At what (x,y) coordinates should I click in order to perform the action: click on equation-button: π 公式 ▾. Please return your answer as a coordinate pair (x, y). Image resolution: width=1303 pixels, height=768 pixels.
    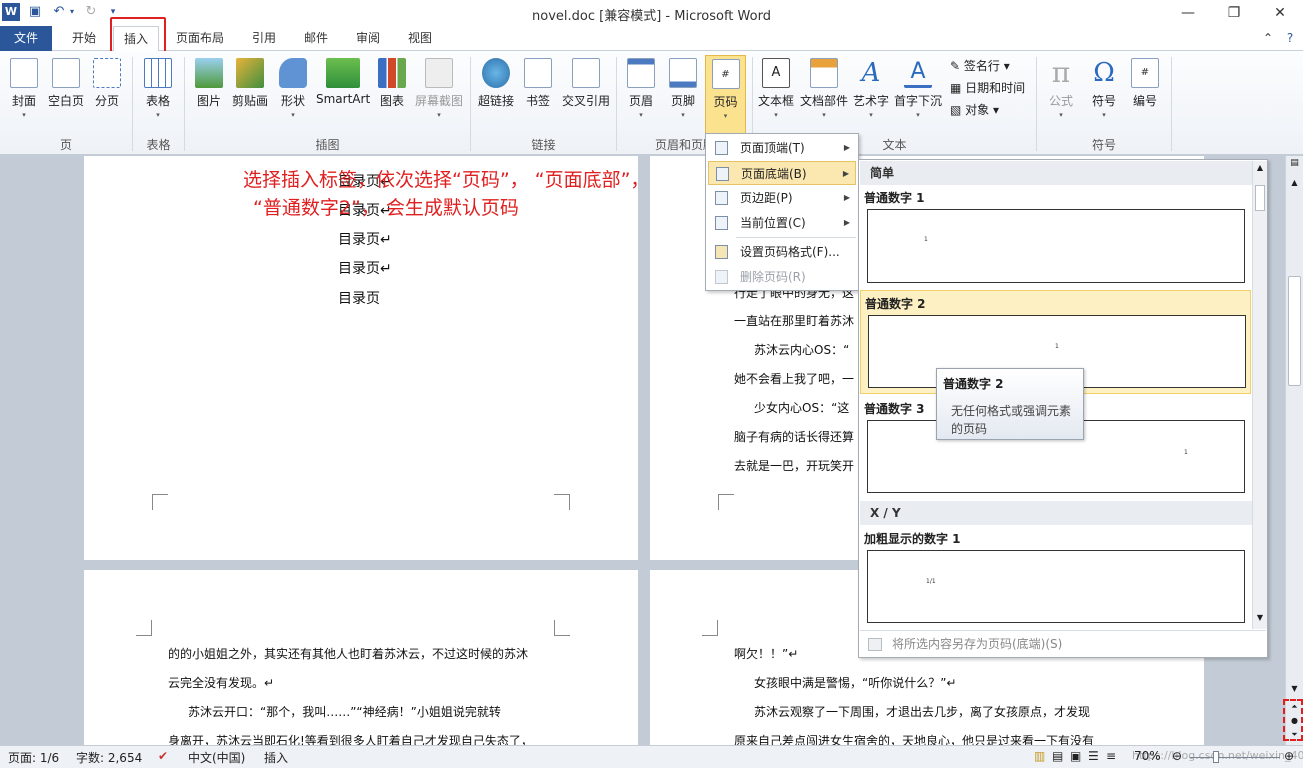
    Looking at the image, I should click on (1061, 95).